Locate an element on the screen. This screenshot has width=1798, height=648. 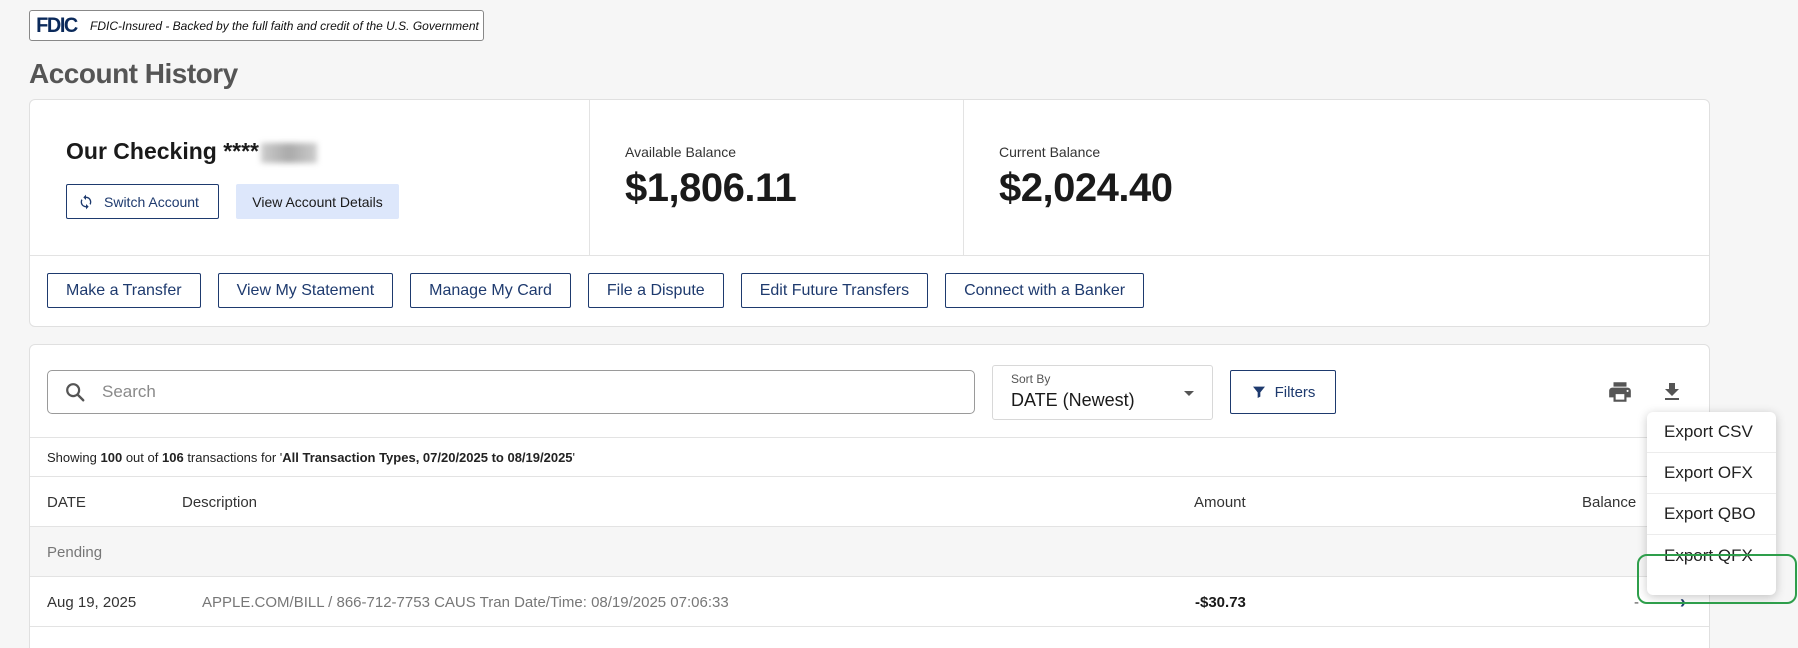
available-balance-label: Available Balance is located at coordinates (681, 152).